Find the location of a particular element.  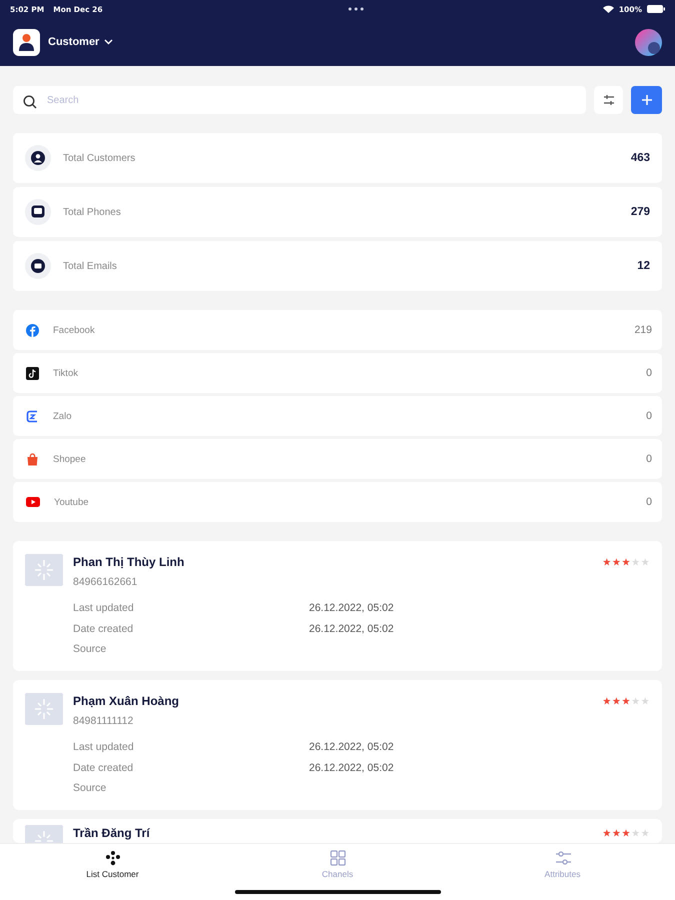

customer-name: Trần Đăng Trí is located at coordinates (111, 833).